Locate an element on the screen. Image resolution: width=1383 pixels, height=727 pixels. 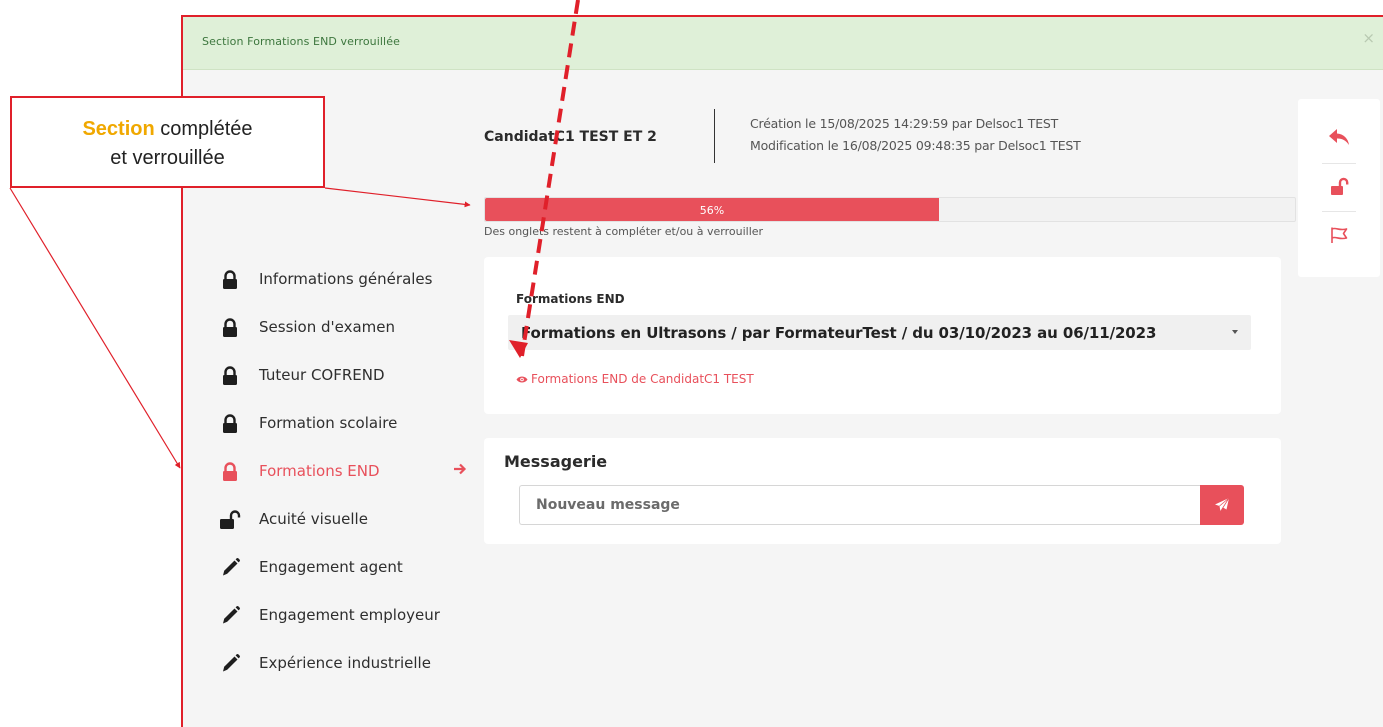
caret-down-icon is located at coordinates (1235, 332).